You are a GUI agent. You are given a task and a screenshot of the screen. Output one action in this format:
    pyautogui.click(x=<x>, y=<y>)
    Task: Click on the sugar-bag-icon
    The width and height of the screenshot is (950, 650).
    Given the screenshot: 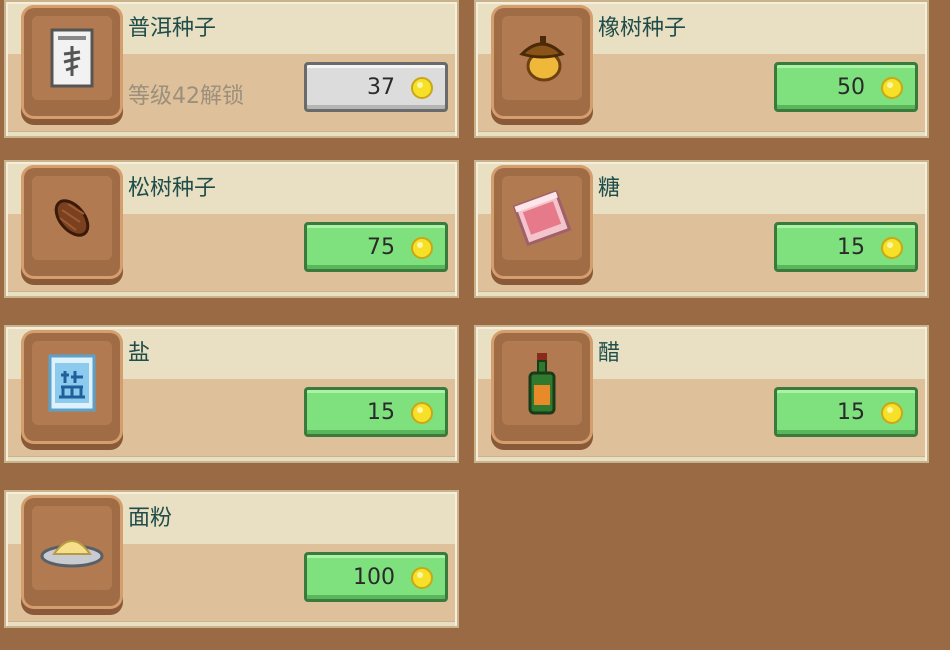 What is the action you would take?
    pyautogui.click(x=542, y=218)
    